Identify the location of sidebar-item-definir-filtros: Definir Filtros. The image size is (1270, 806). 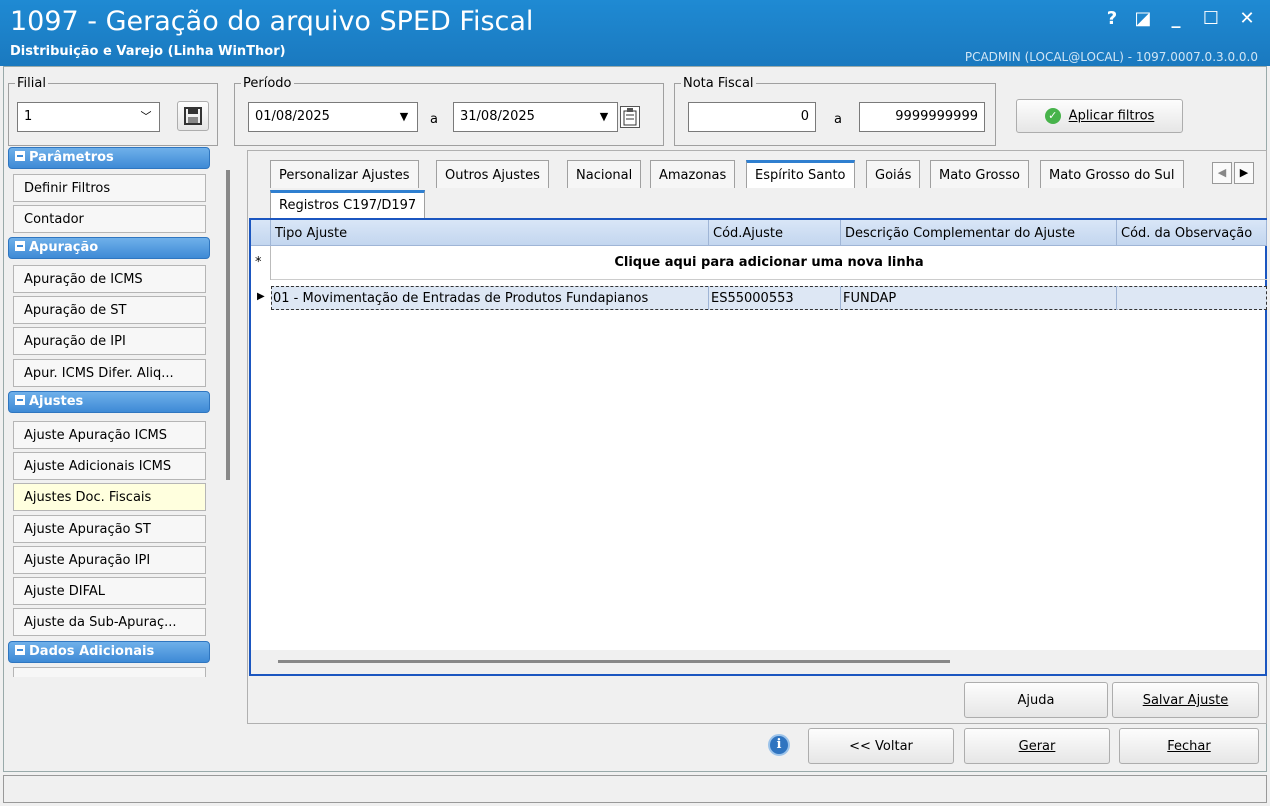
(109, 188).